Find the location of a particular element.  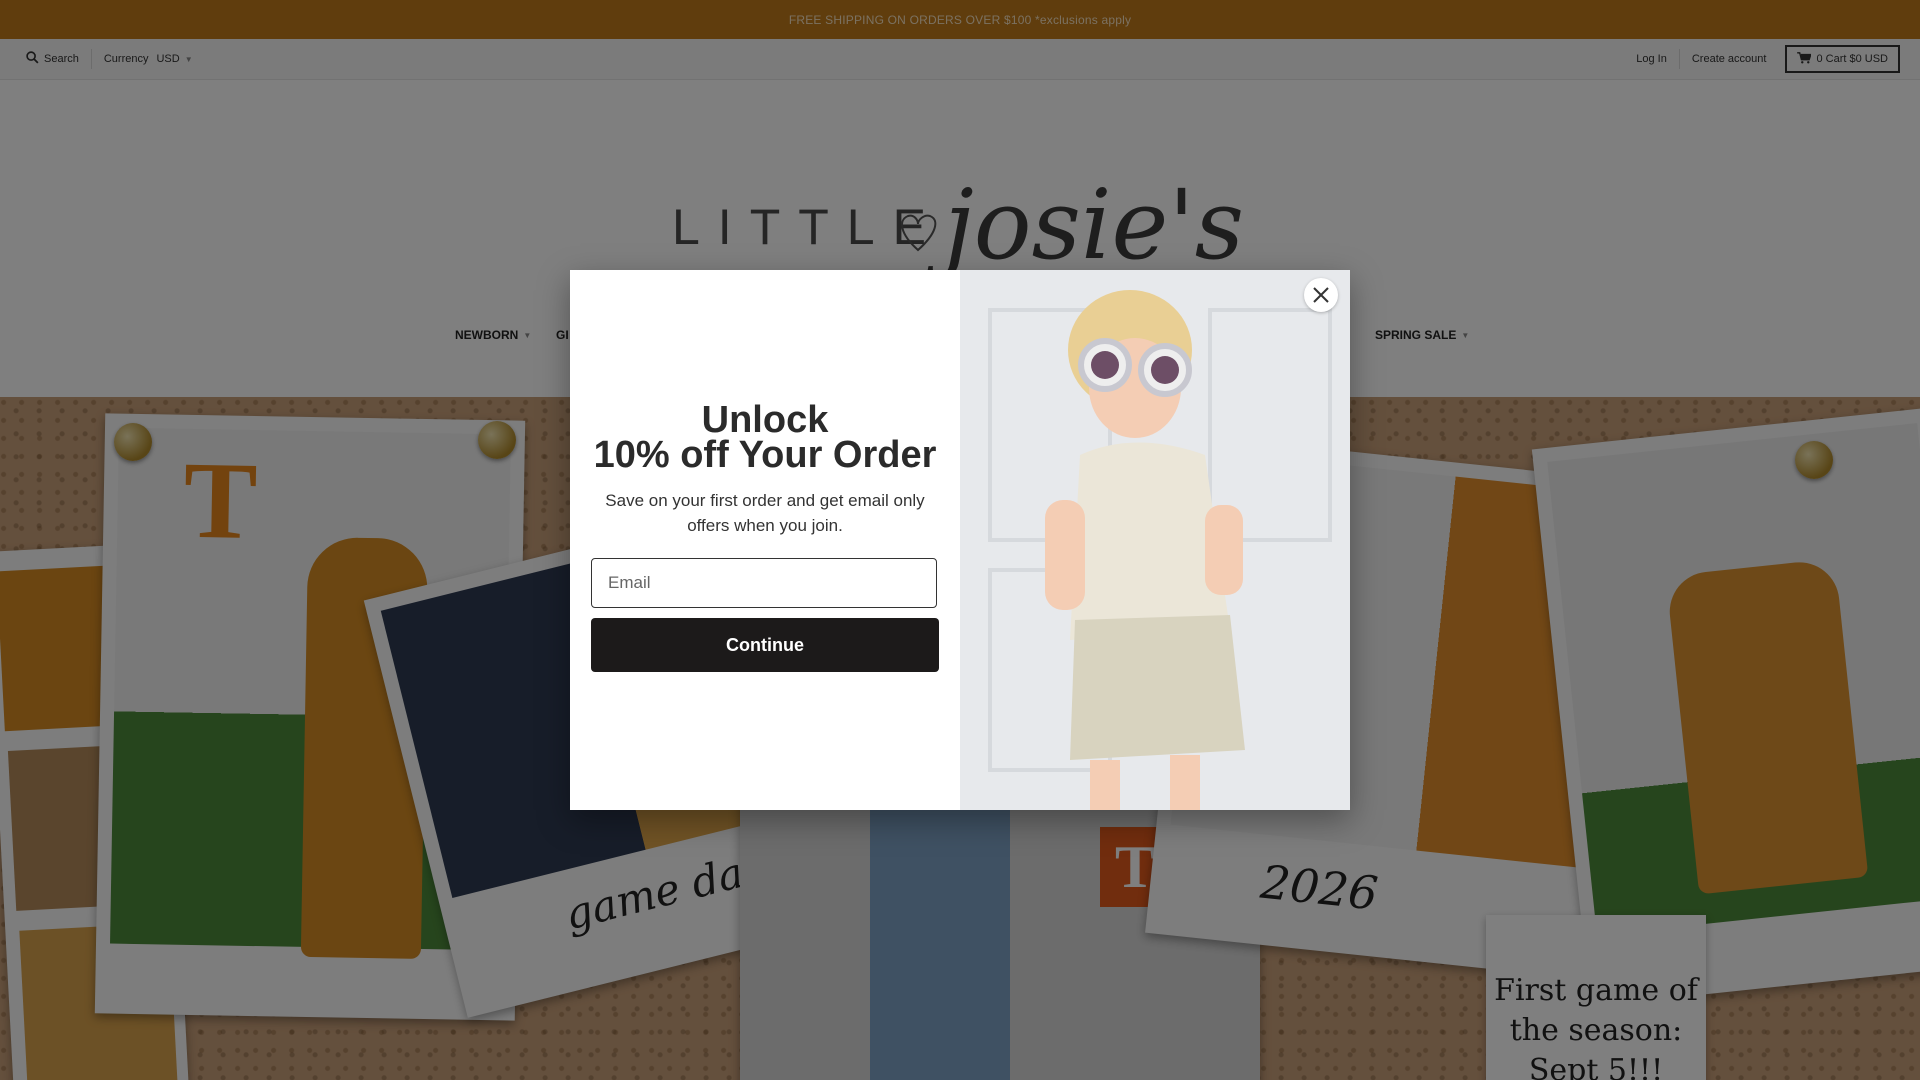

continue-button: Continue is located at coordinates (765, 645).